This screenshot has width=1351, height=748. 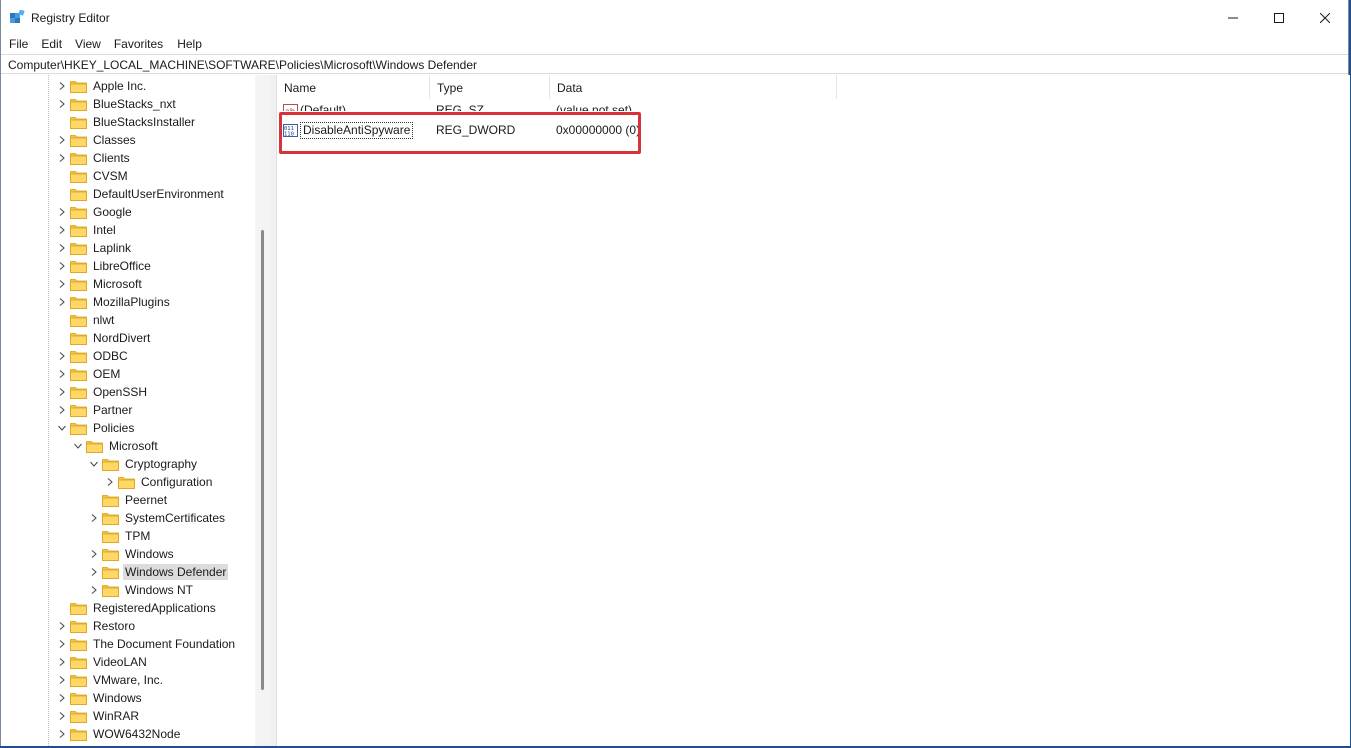 I want to click on tree-item-google: Google, so click(x=95, y=212).